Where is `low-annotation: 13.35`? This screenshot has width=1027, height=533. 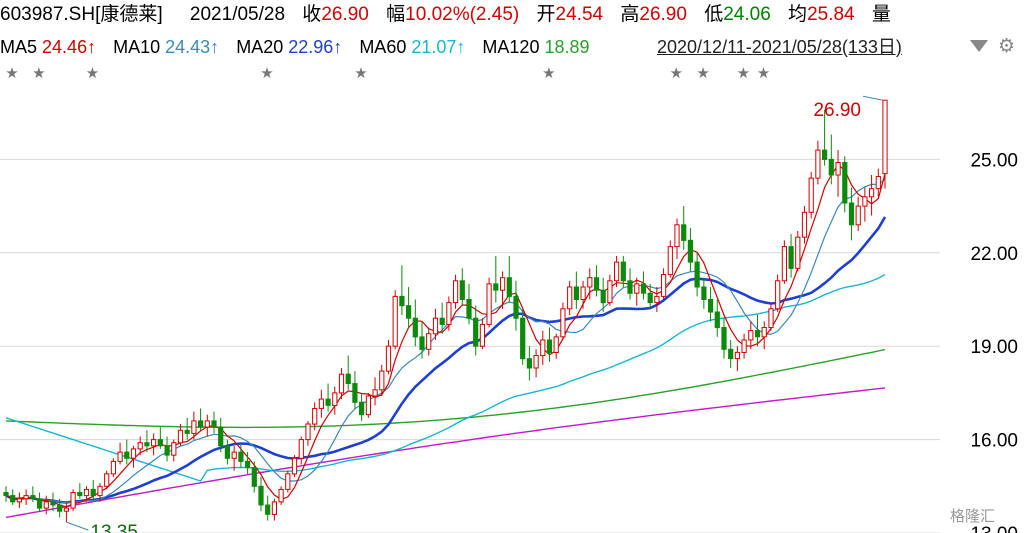 low-annotation: 13.35 is located at coordinates (114, 527).